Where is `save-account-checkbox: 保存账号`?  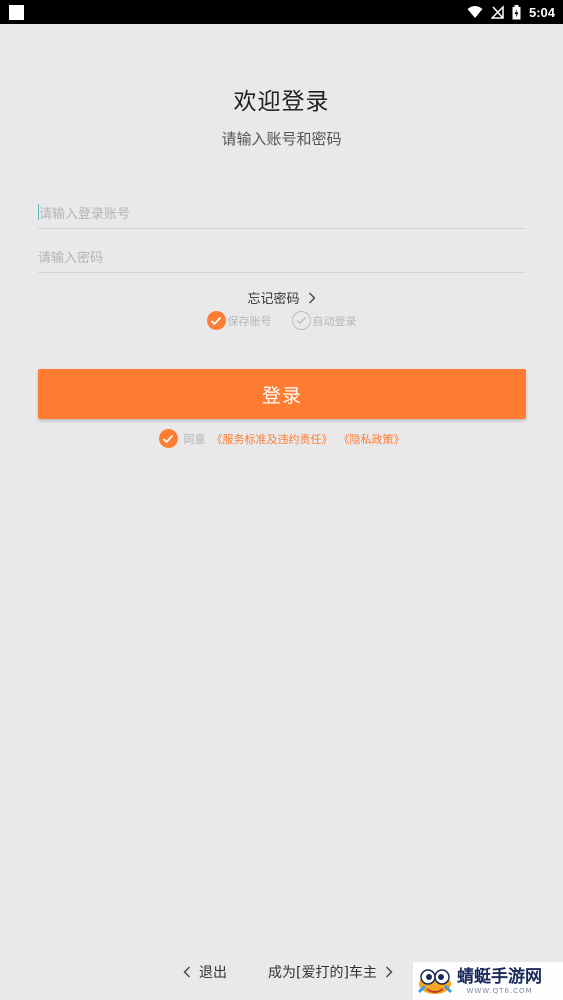 save-account-checkbox: 保存账号 is located at coordinates (239, 320).